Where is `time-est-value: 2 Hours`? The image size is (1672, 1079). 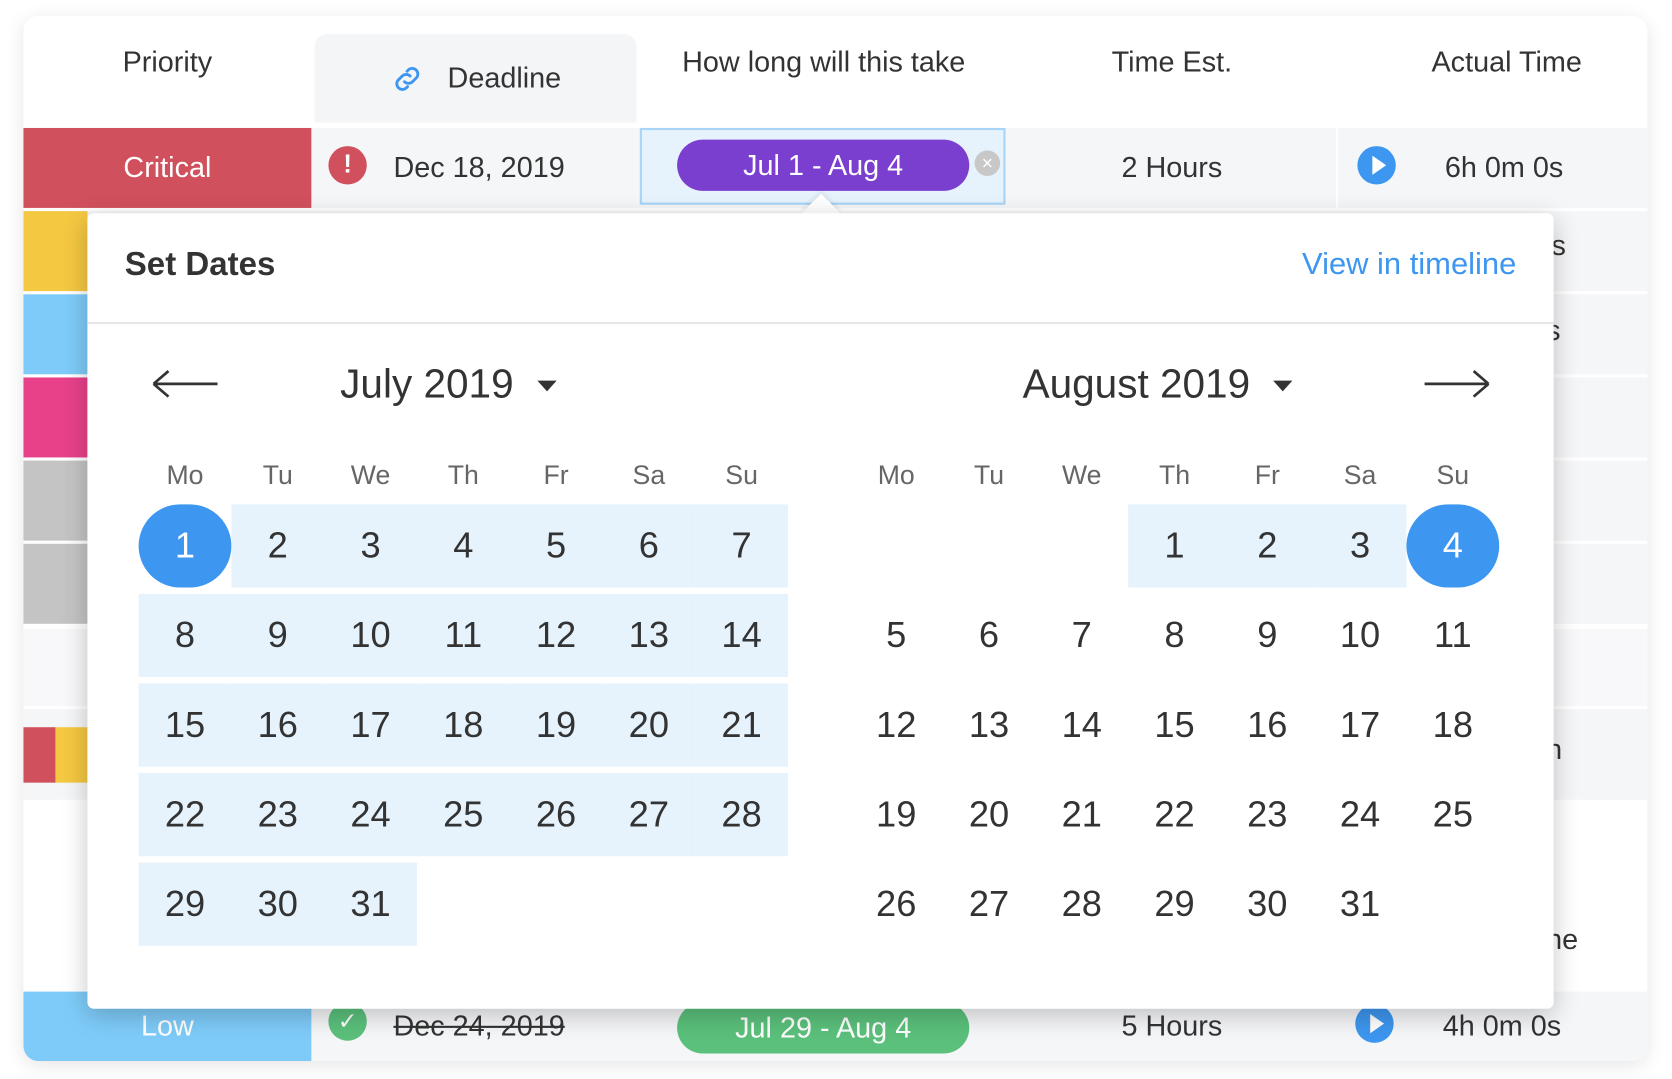
time-est-value: 2 Hours is located at coordinates (1172, 167).